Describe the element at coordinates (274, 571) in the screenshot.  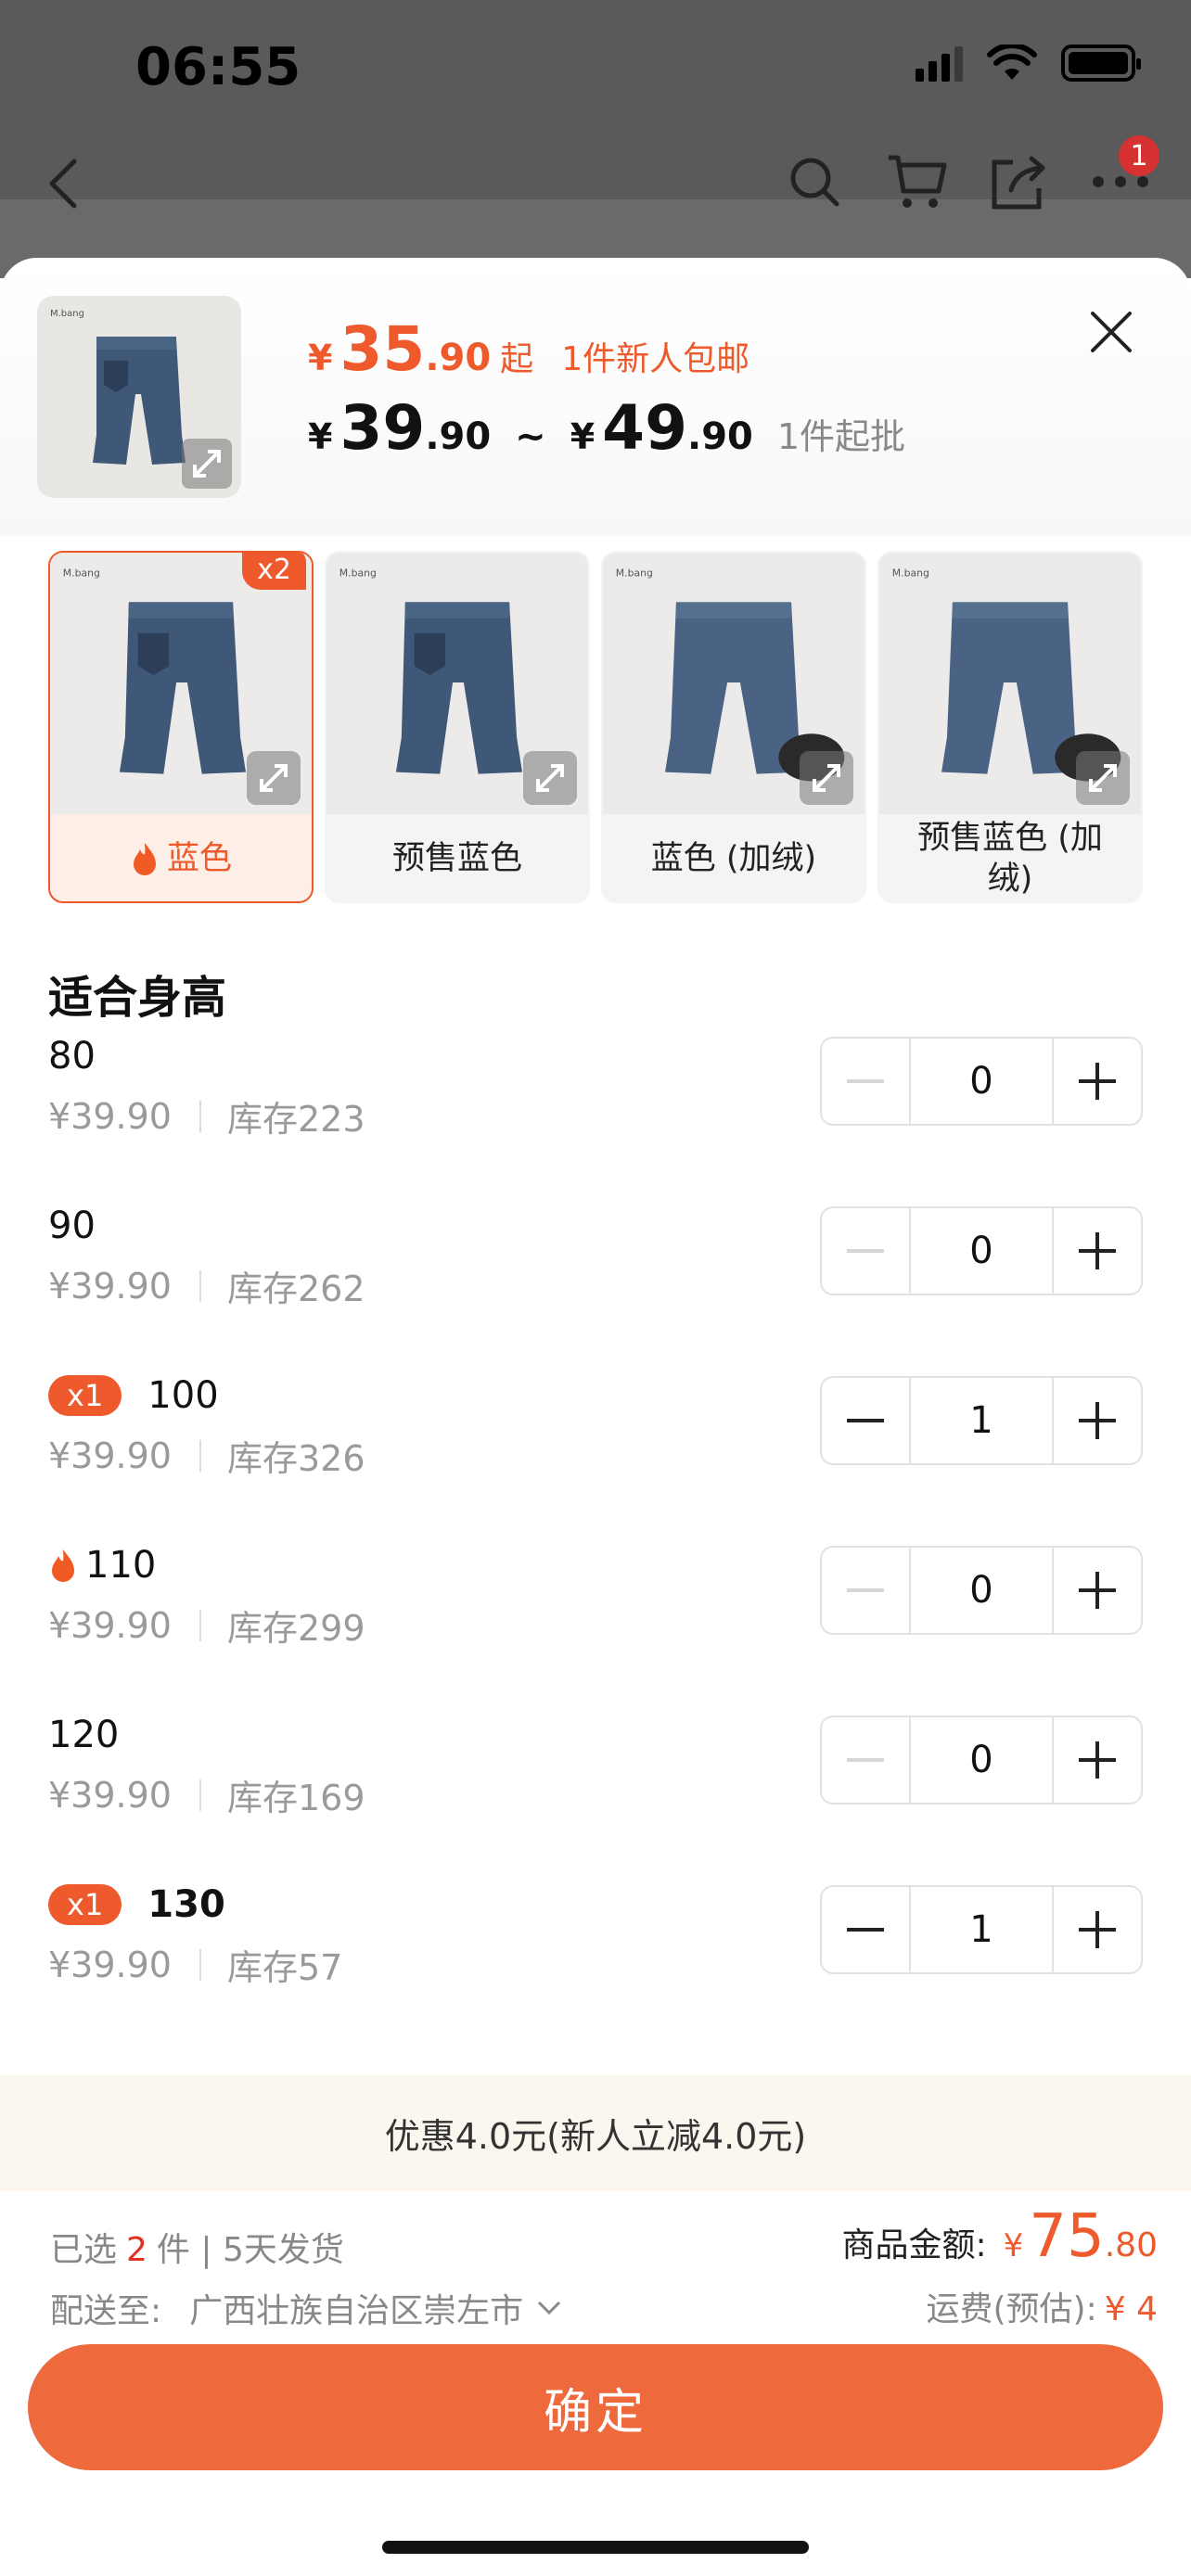
I see `selected-count-badge: x2` at that location.